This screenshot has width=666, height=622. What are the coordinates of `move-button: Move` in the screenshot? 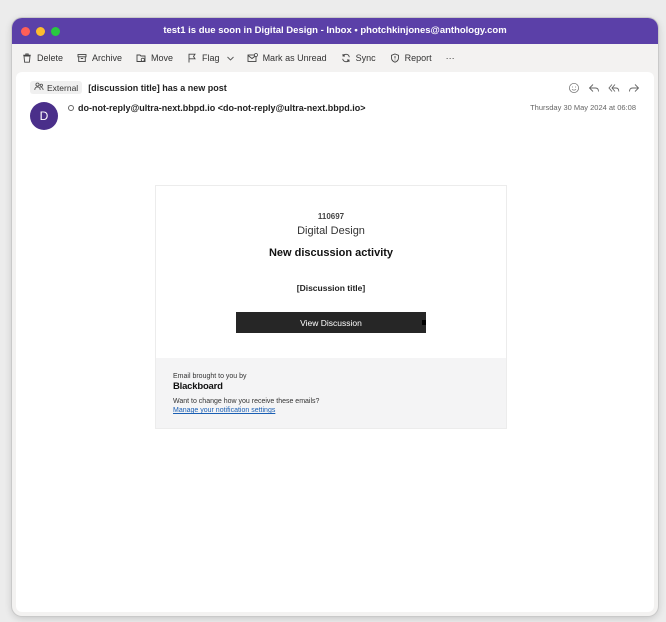 It's located at (154, 58).